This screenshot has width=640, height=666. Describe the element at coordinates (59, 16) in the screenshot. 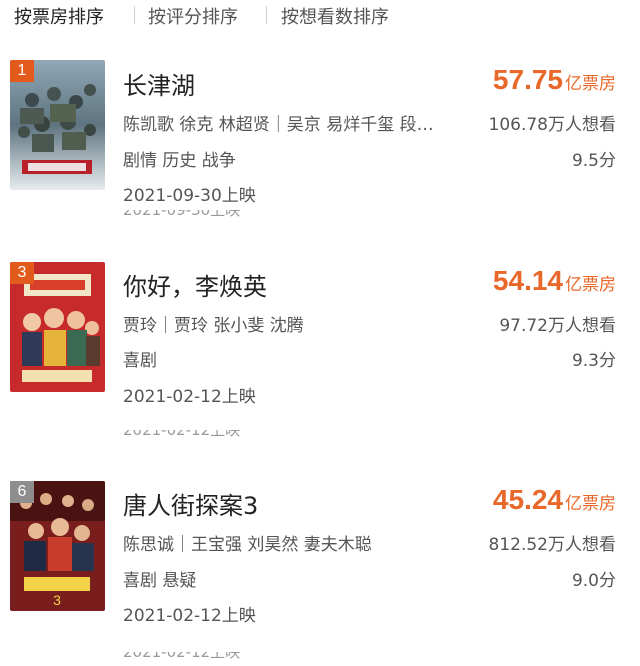

I see `tab-sort-by-box-office: 按票房排序` at that location.